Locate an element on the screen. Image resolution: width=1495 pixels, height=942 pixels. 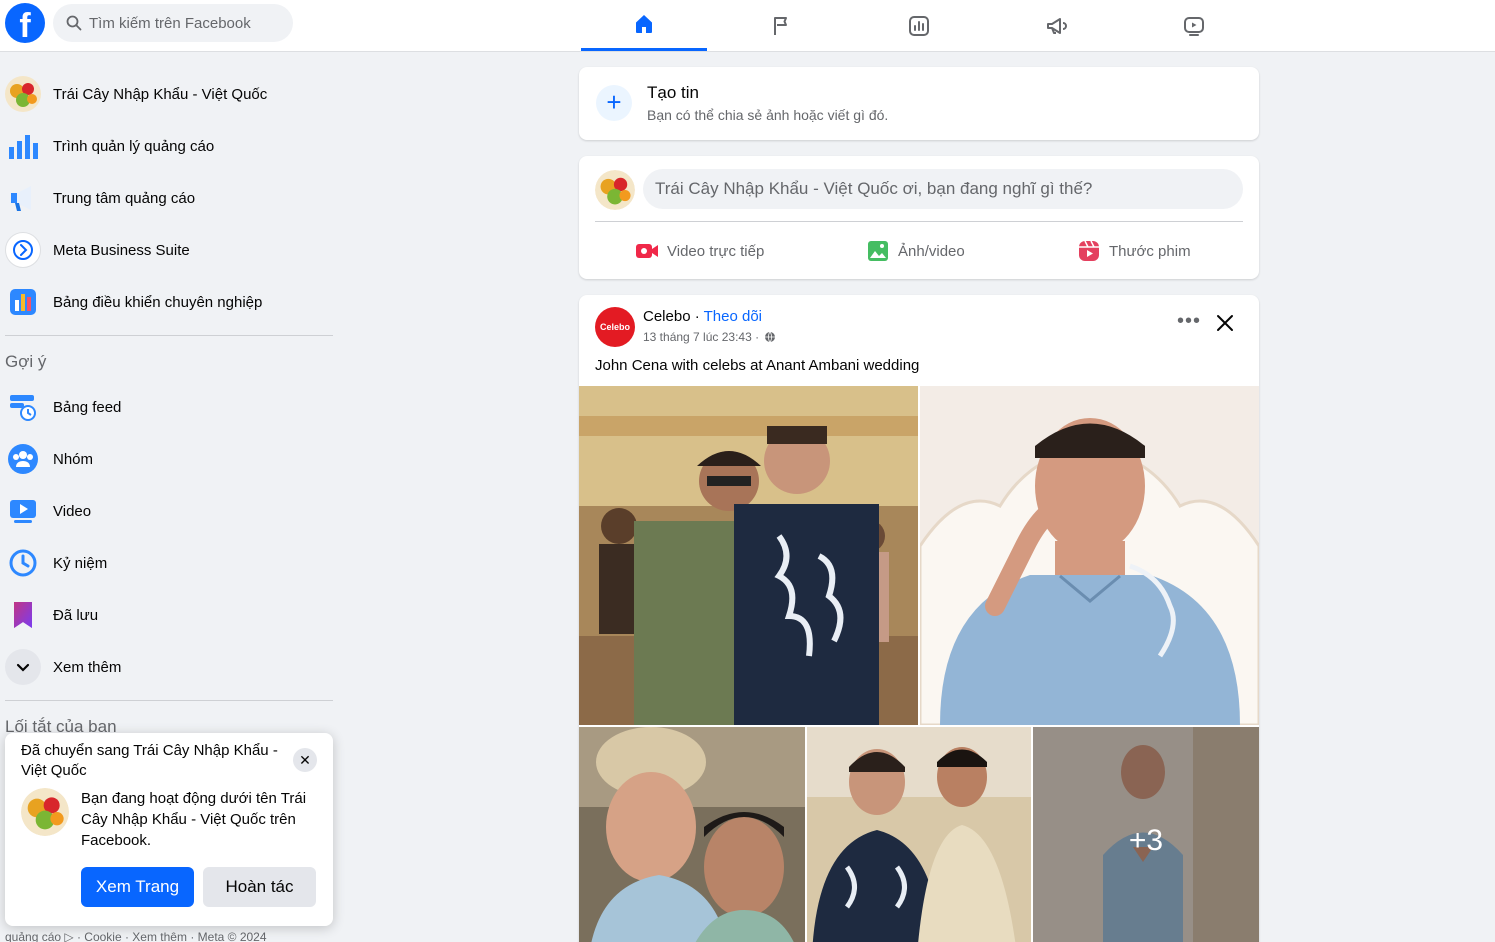
post-header: Celebo · Theo dõi is located at coordinates (702, 316).